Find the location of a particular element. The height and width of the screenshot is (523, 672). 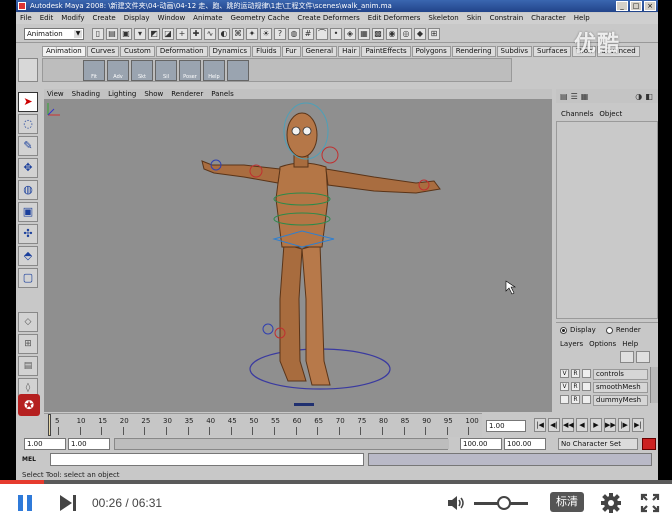

select-hierarchy-icon: ▾ is located at coordinates (140, 34).